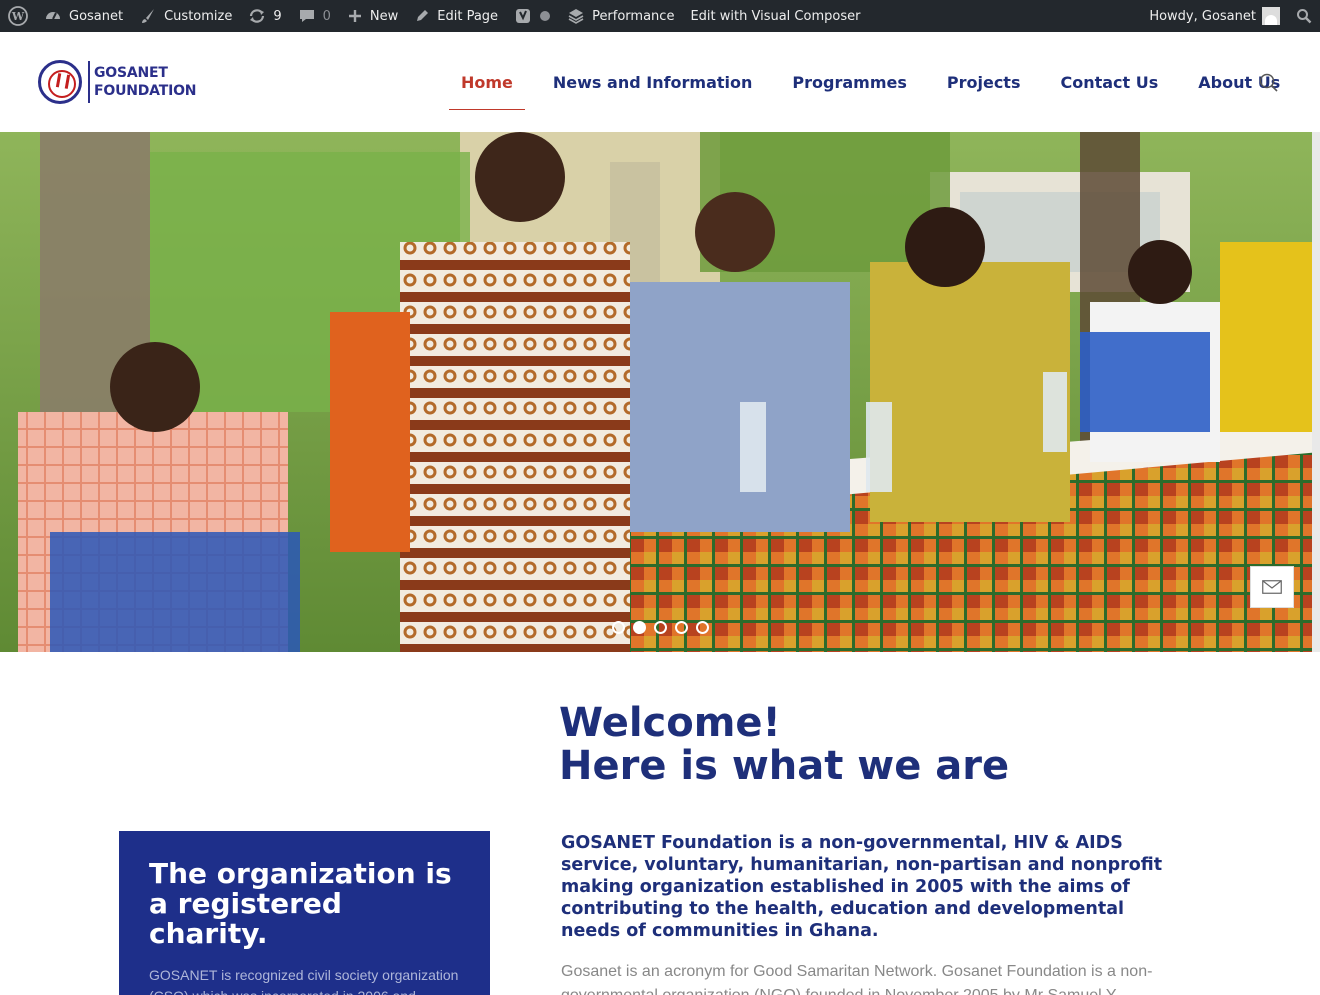 Image resolution: width=1320 pixels, height=995 pixels. I want to click on pencil-icon, so click(423, 15).